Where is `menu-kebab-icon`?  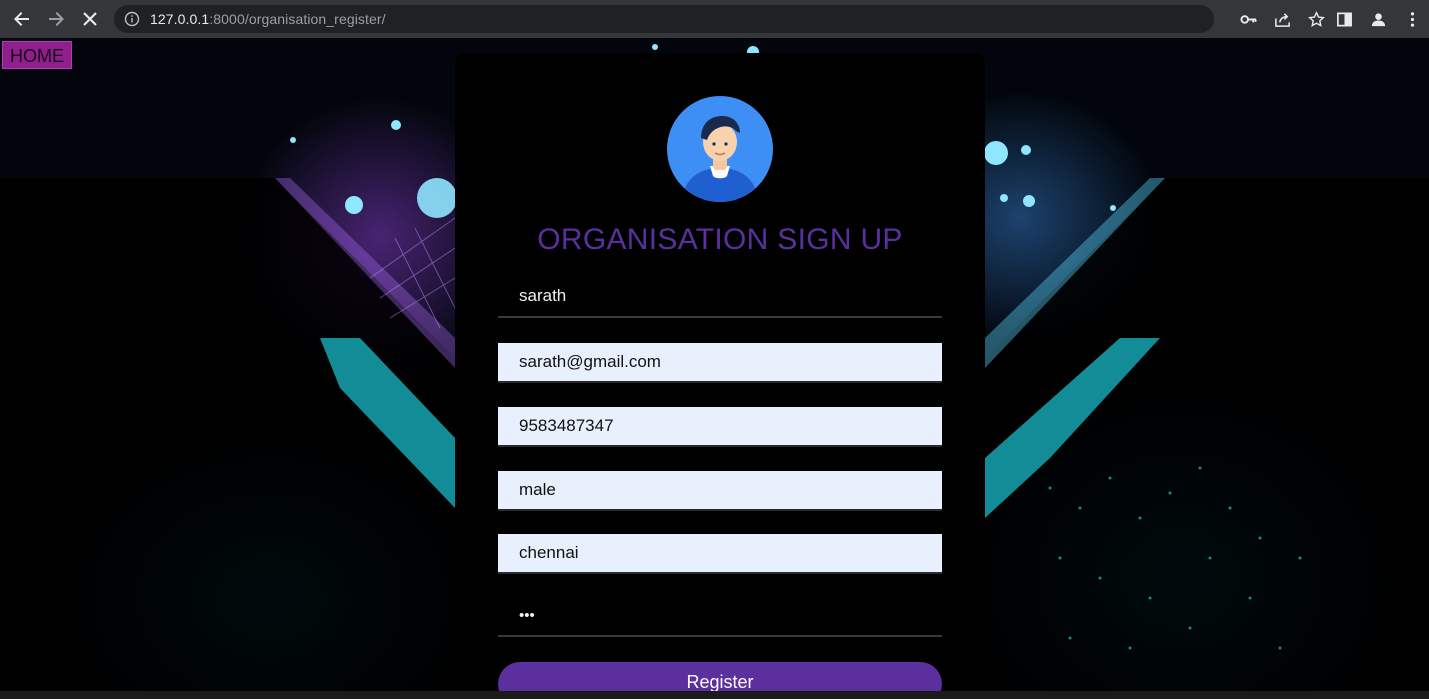 menu-kebab-icon is located at coordinates (1412, 19).